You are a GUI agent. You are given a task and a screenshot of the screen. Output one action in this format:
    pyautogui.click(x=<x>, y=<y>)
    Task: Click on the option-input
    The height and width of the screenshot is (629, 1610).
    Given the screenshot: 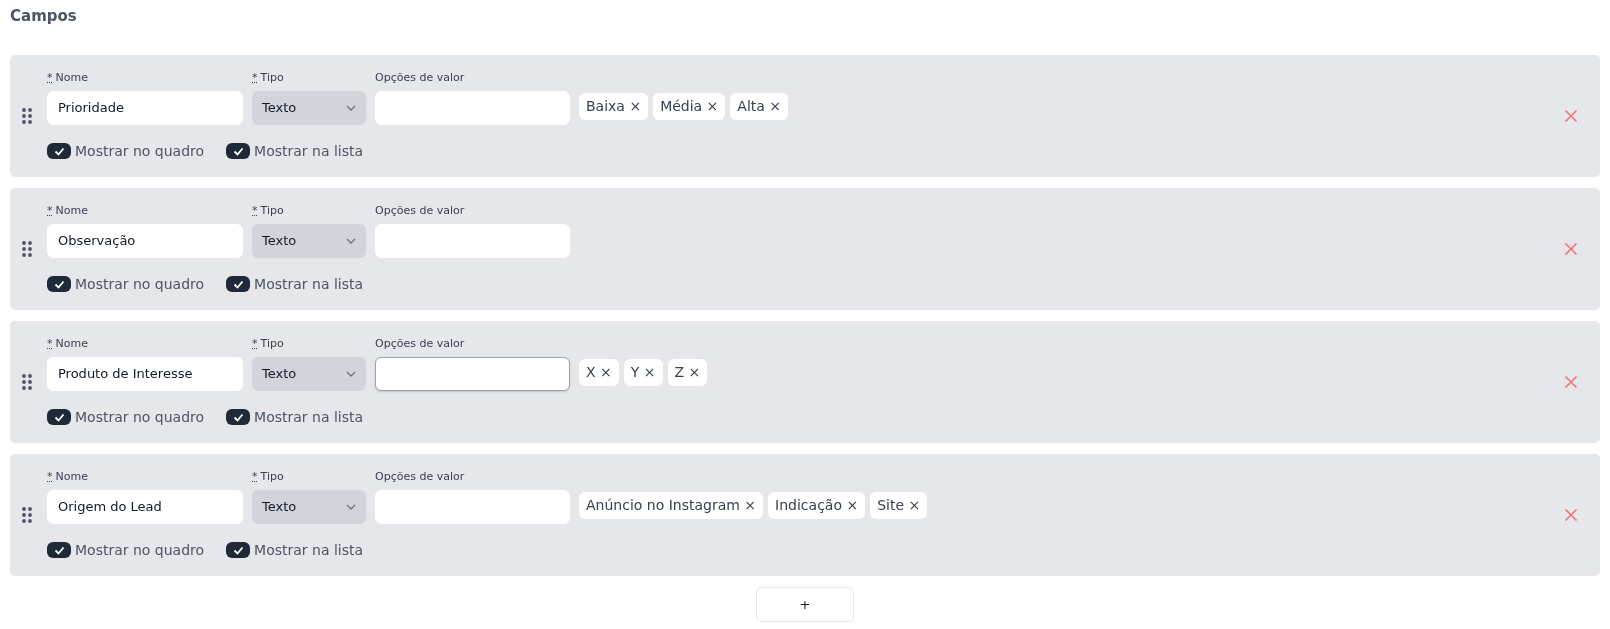 What is the action you would take?
    pyautogui.click(x=472, y=373)
    